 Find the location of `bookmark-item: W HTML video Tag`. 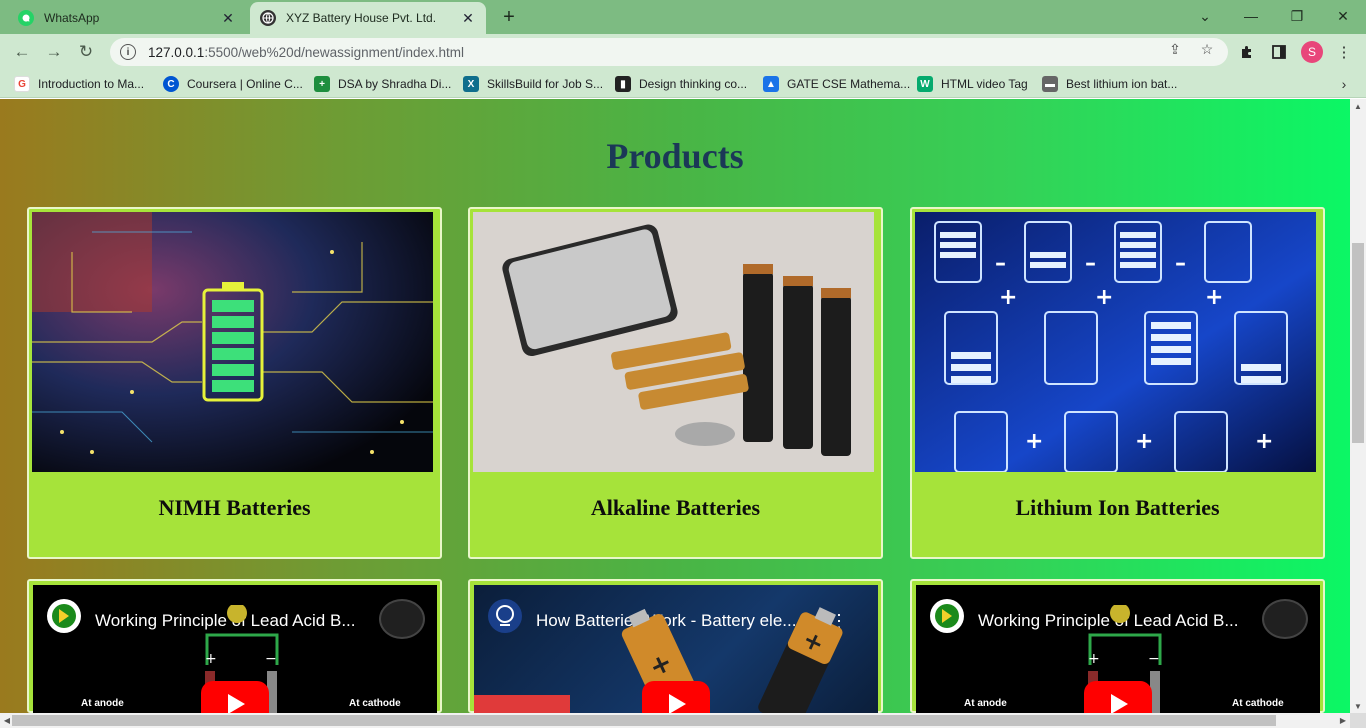

bookmark-item: W HTML video Tag is located at coordinates (972, 84).